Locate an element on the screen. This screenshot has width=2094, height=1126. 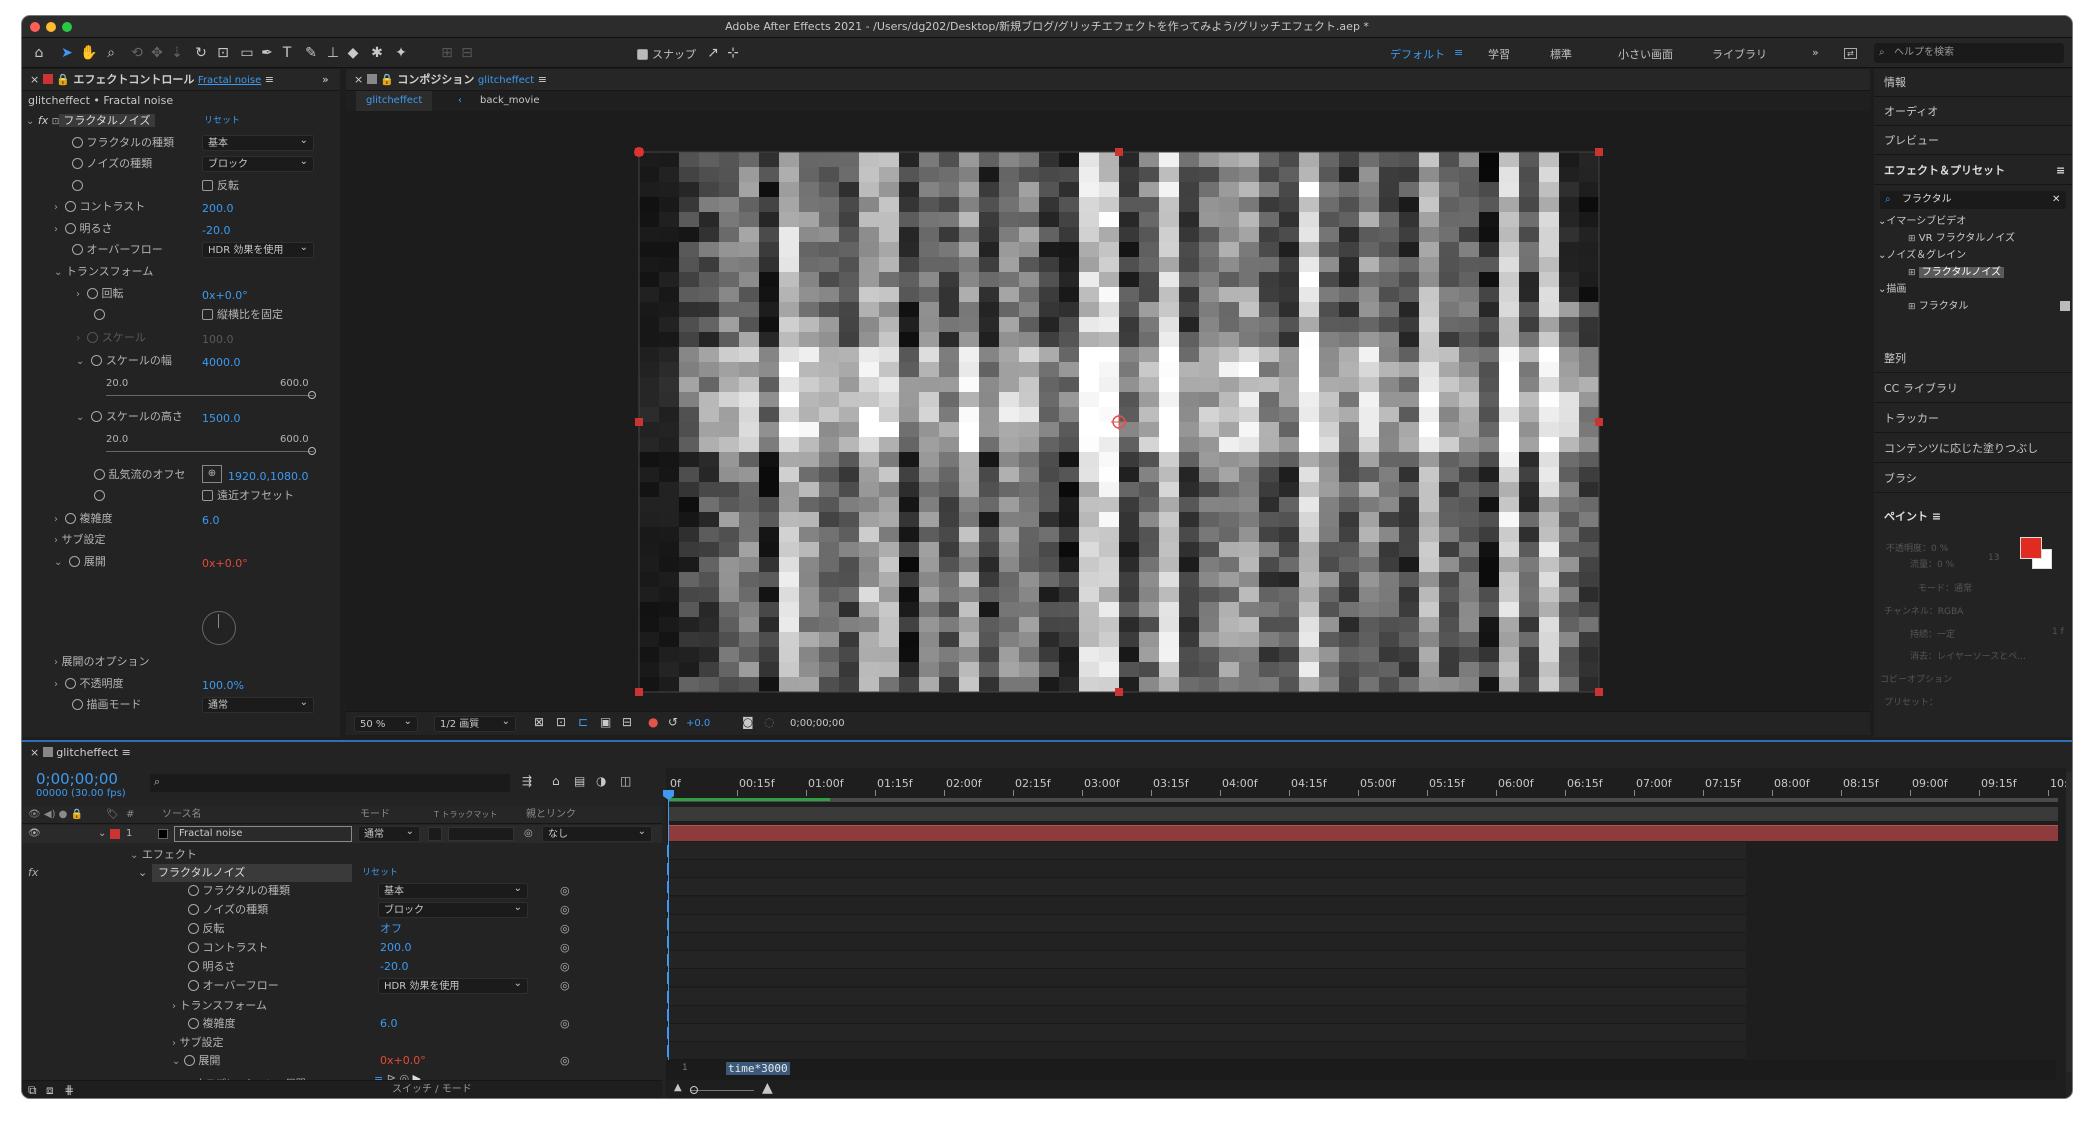
align-icon: ⊞ is located at coordinates (447, 53).